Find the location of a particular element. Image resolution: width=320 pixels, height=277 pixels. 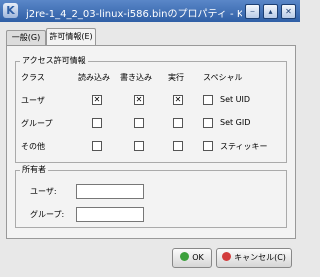

cancel-icon is located at coordinates (227, 256).